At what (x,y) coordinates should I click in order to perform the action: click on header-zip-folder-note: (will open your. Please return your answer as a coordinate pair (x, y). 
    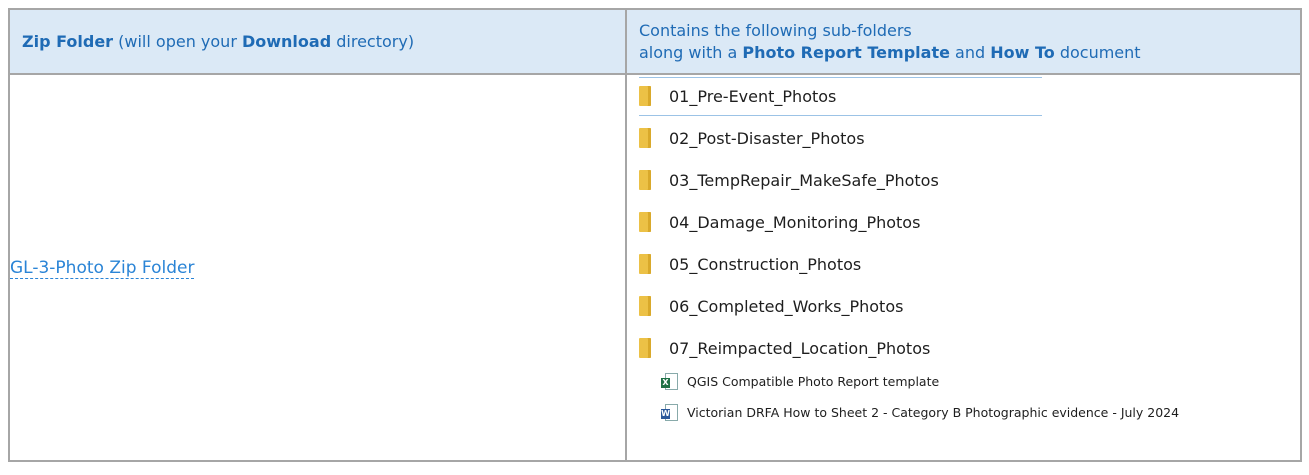
    Looking at the image, I should click on (177, 41).